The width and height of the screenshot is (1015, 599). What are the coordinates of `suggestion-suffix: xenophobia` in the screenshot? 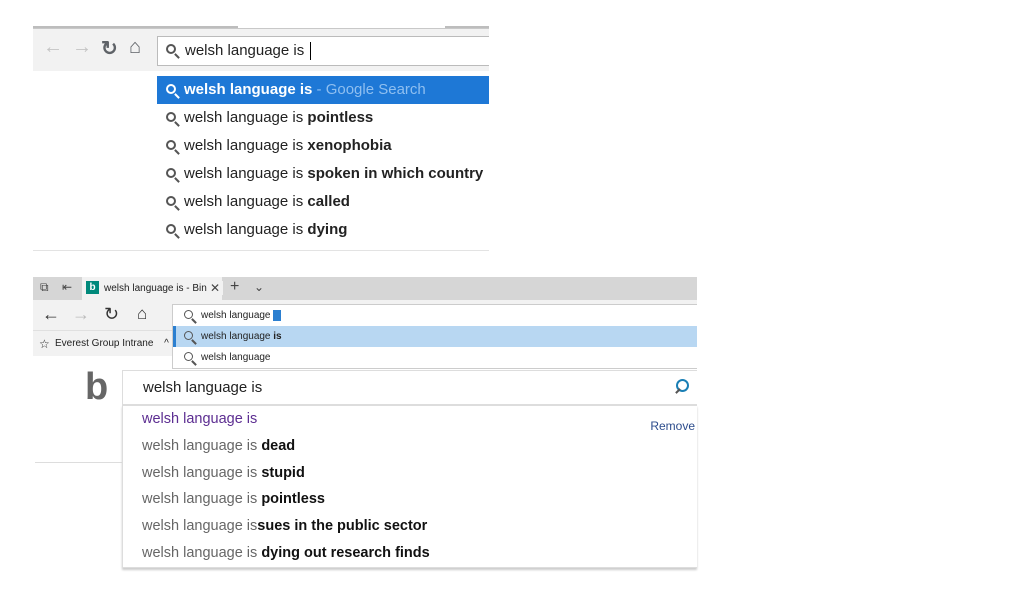 It's located at (349, 145).